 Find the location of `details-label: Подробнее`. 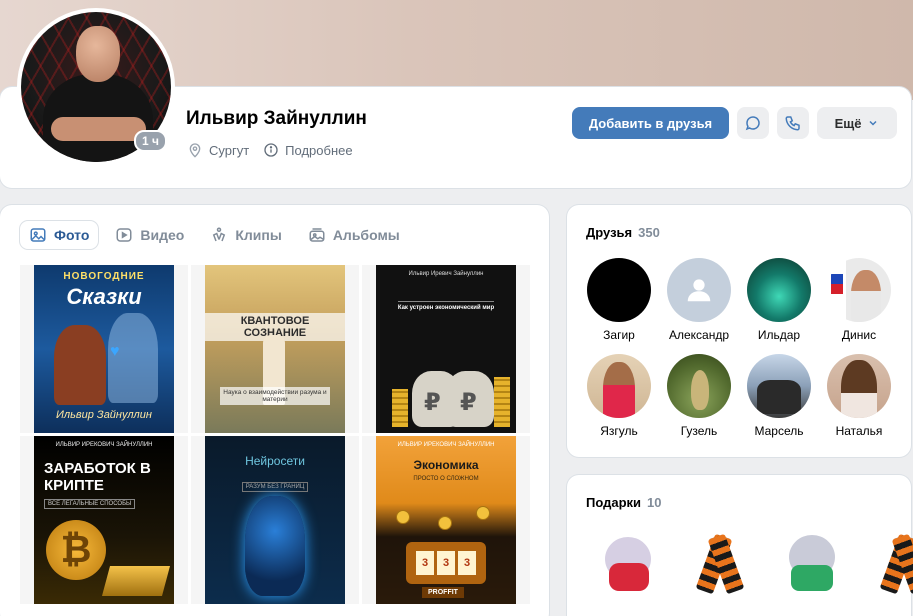

details-label: Подробнее is located at coordinates (319, 150).